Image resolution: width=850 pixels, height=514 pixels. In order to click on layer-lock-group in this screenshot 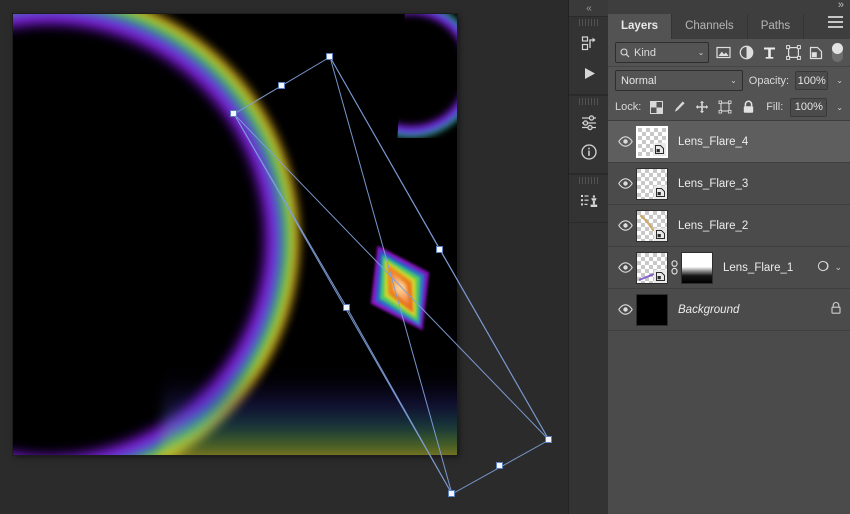, I will do `click(837, 309)`.